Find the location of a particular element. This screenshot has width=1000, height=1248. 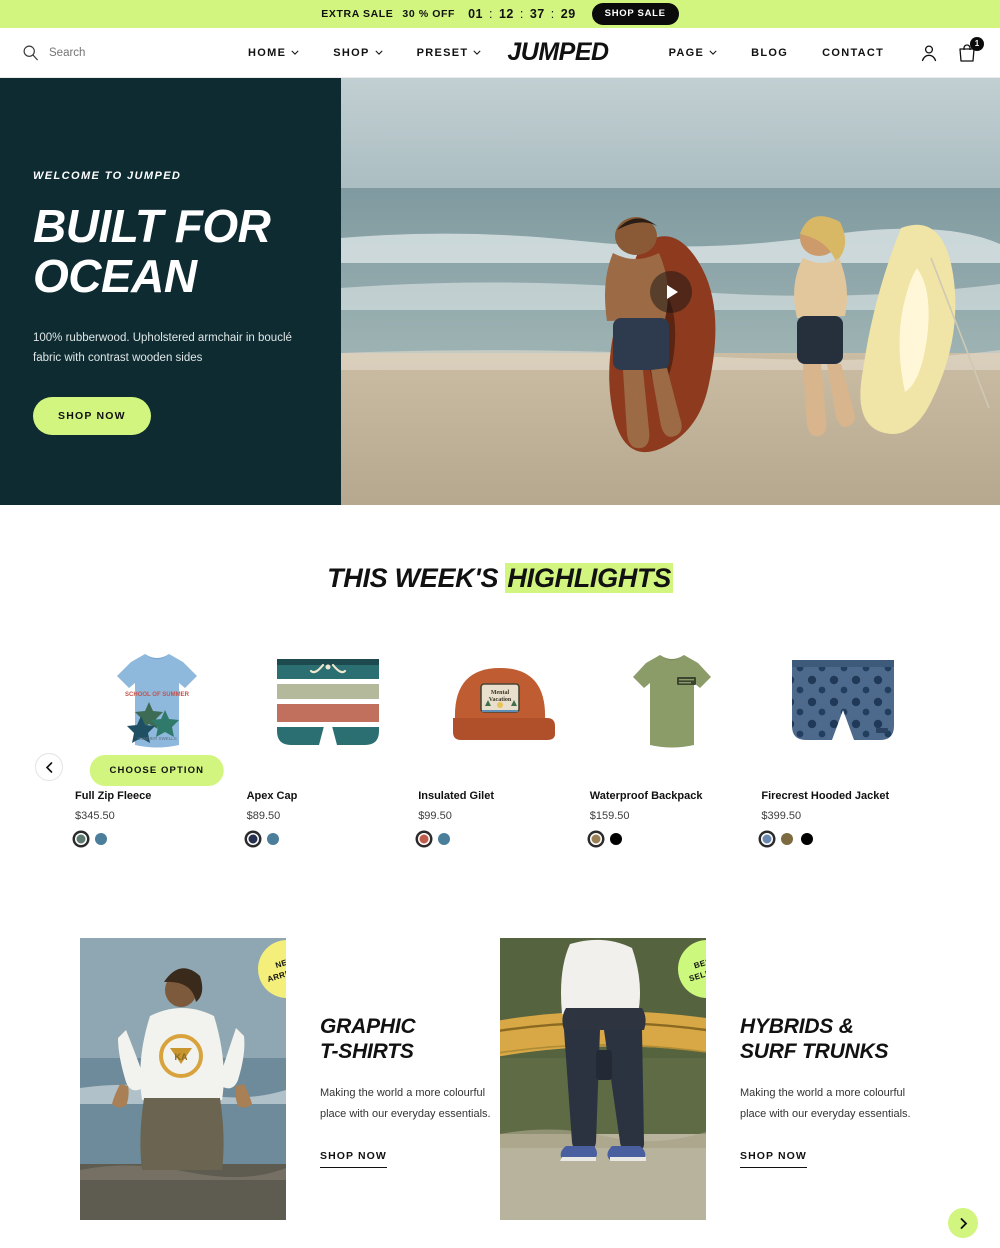

product-card: Firecrest Hooded Jacket $399.50 is located at coordinates (843, 742).